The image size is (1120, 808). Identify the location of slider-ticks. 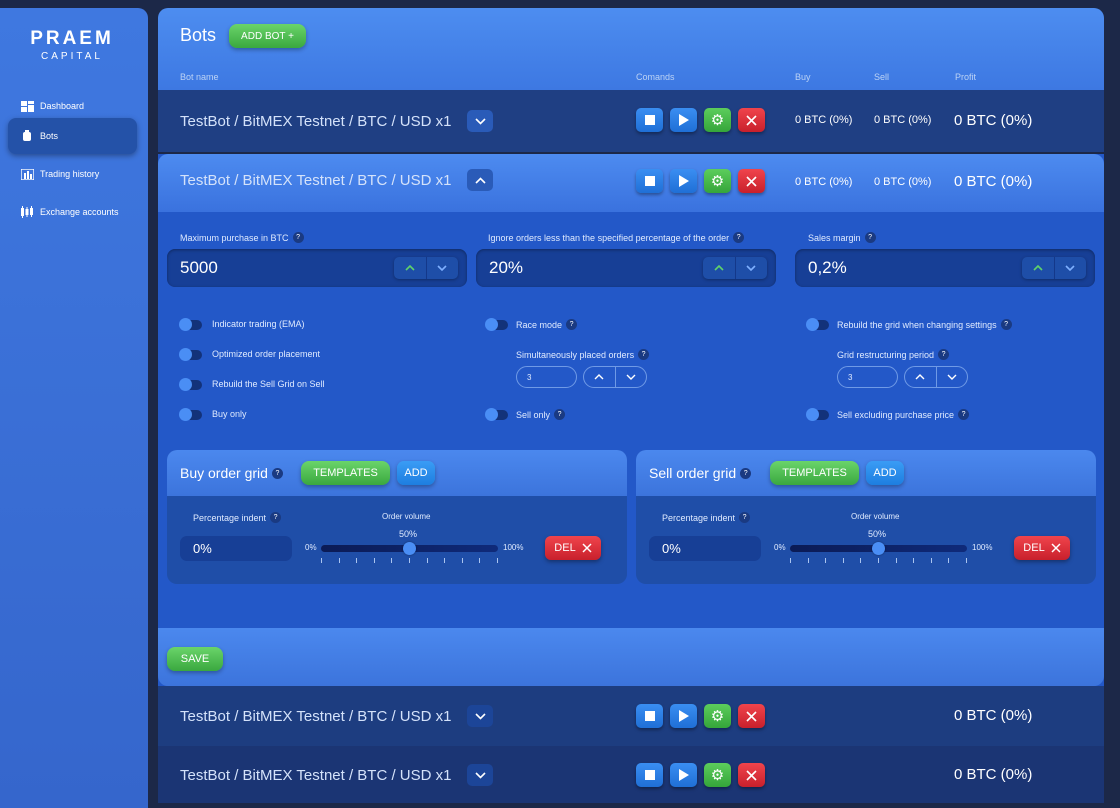
(878, 561).